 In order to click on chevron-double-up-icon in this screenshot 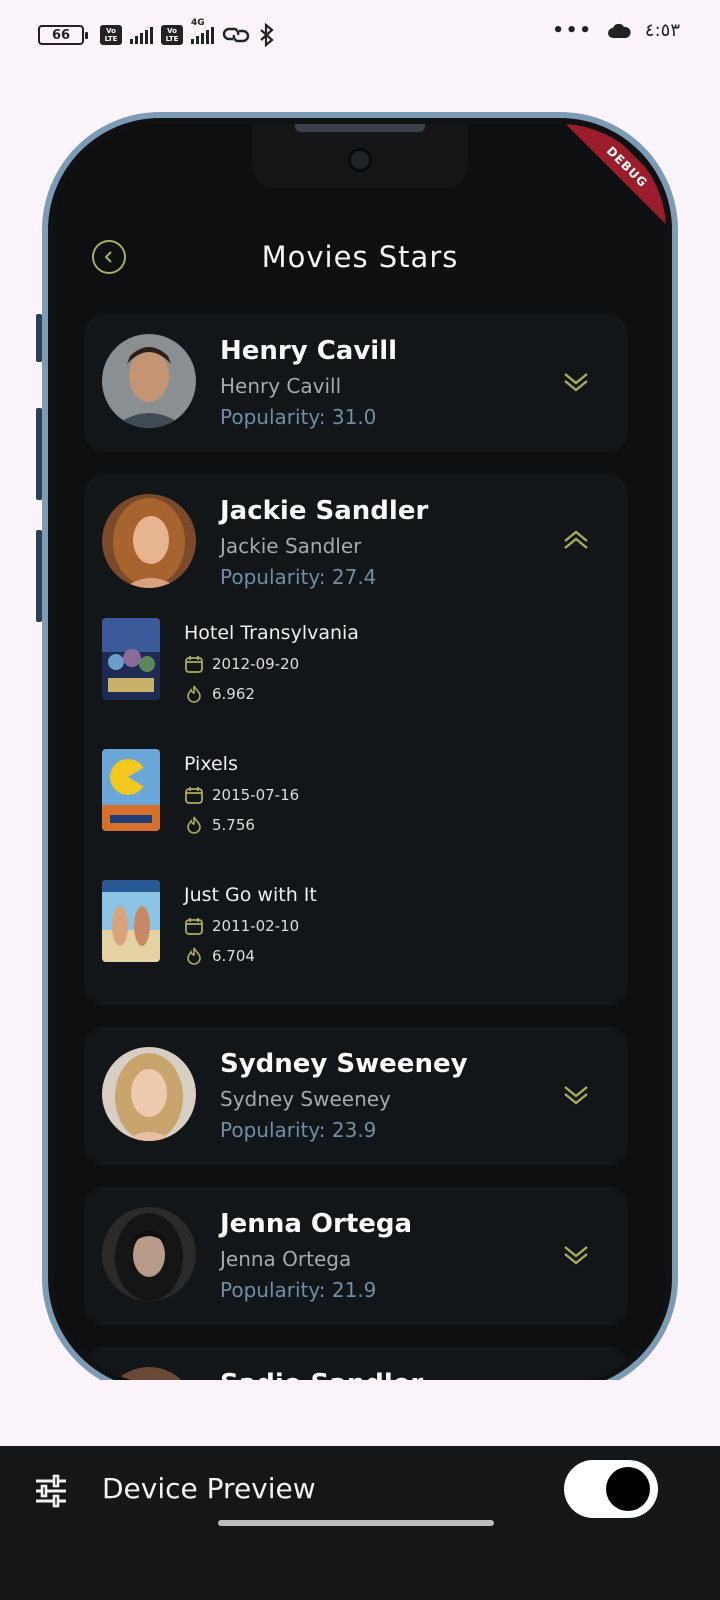, I will do `click(576, 541)`.